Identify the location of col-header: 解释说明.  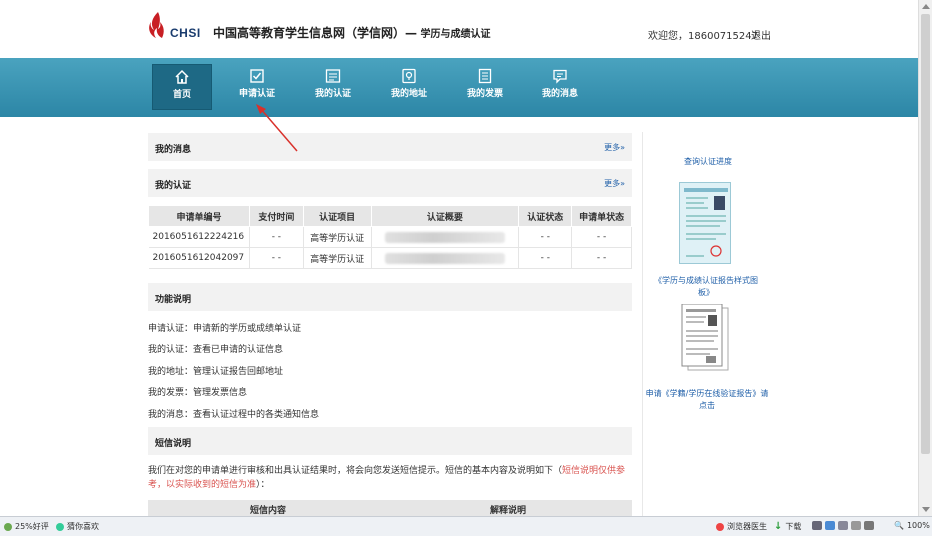
(508, 511).